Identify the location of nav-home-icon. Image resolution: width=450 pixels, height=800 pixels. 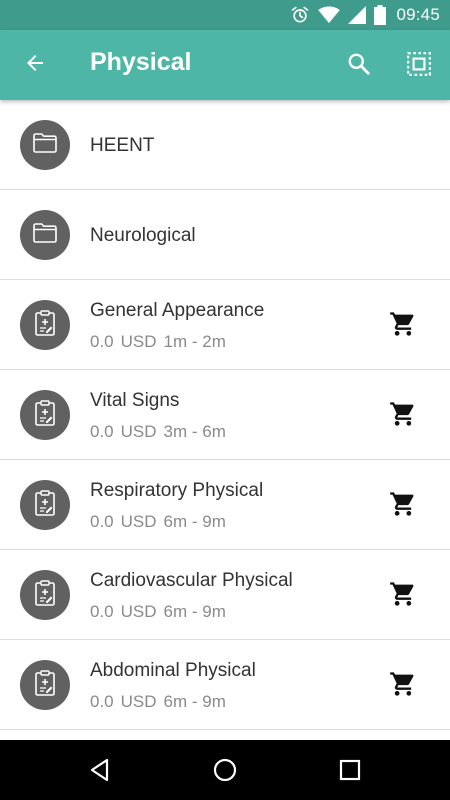
(225, 772).